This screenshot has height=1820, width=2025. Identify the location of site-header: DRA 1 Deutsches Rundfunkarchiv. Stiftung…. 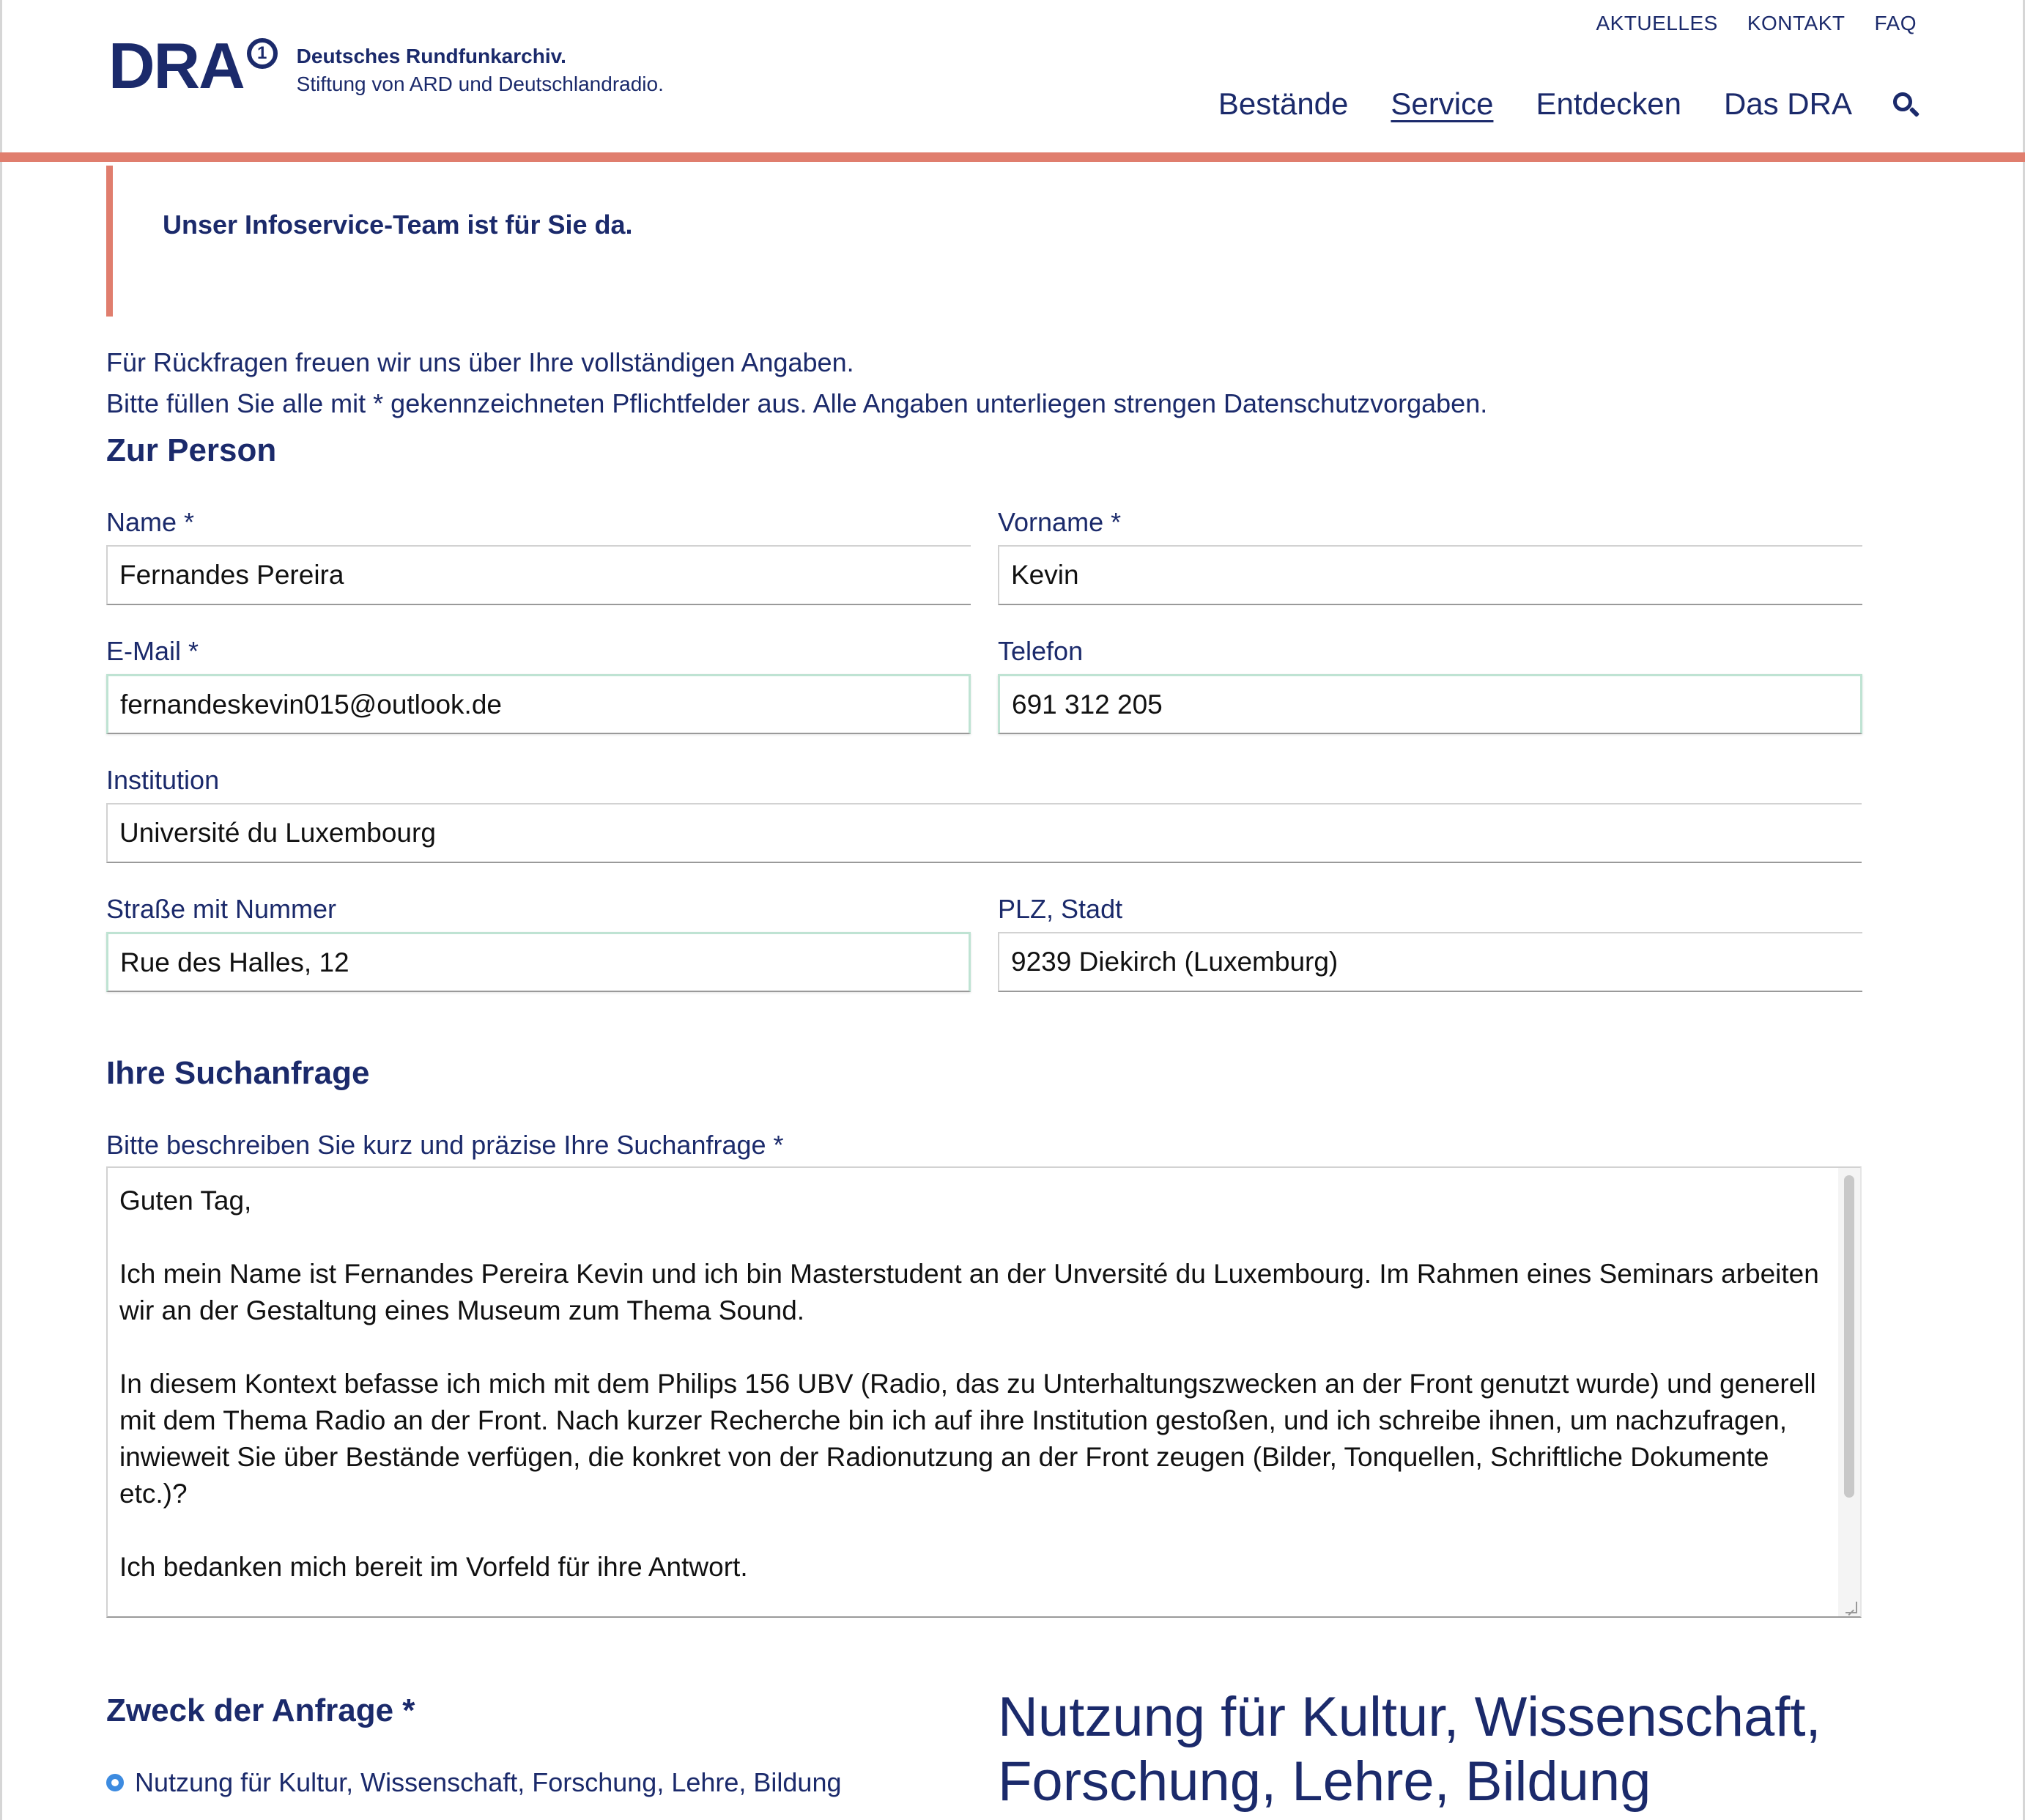
(1012, 77).